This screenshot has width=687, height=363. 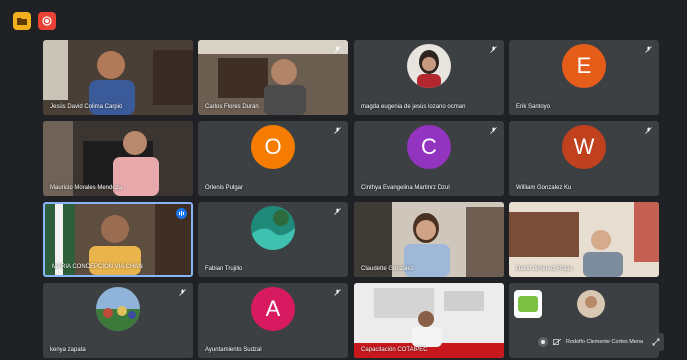 I want to click on participant-name: Jesús David Colima Carpio, so click(x=86, y=107).